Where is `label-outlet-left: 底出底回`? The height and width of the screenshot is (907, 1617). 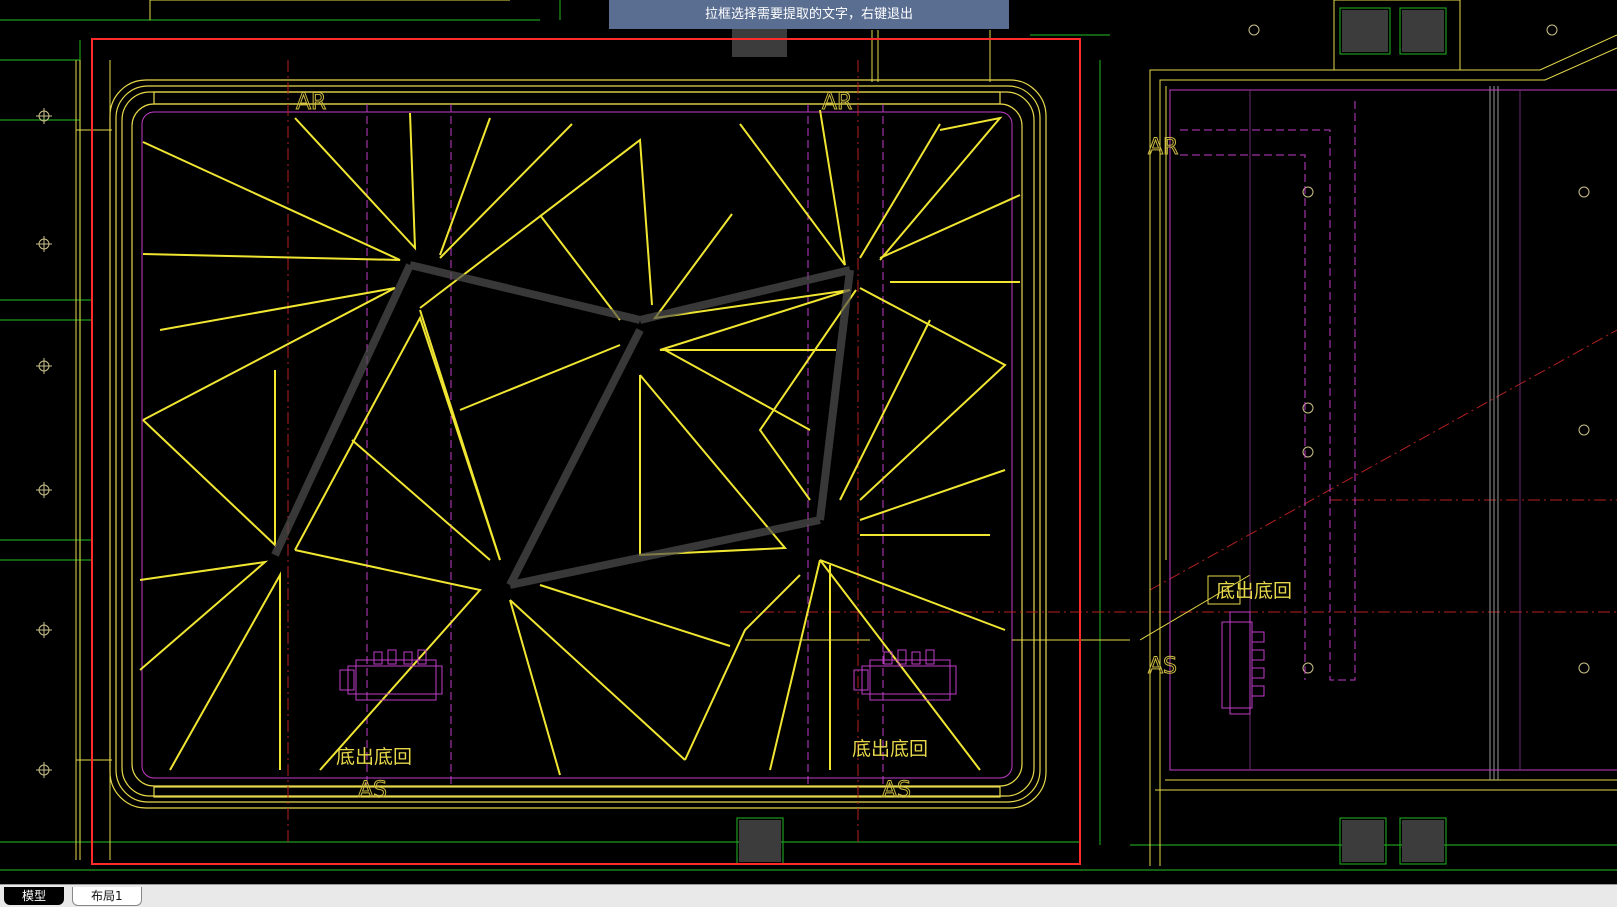
label-outlet-left: 底出底回 is located at coordinates (374, 757).